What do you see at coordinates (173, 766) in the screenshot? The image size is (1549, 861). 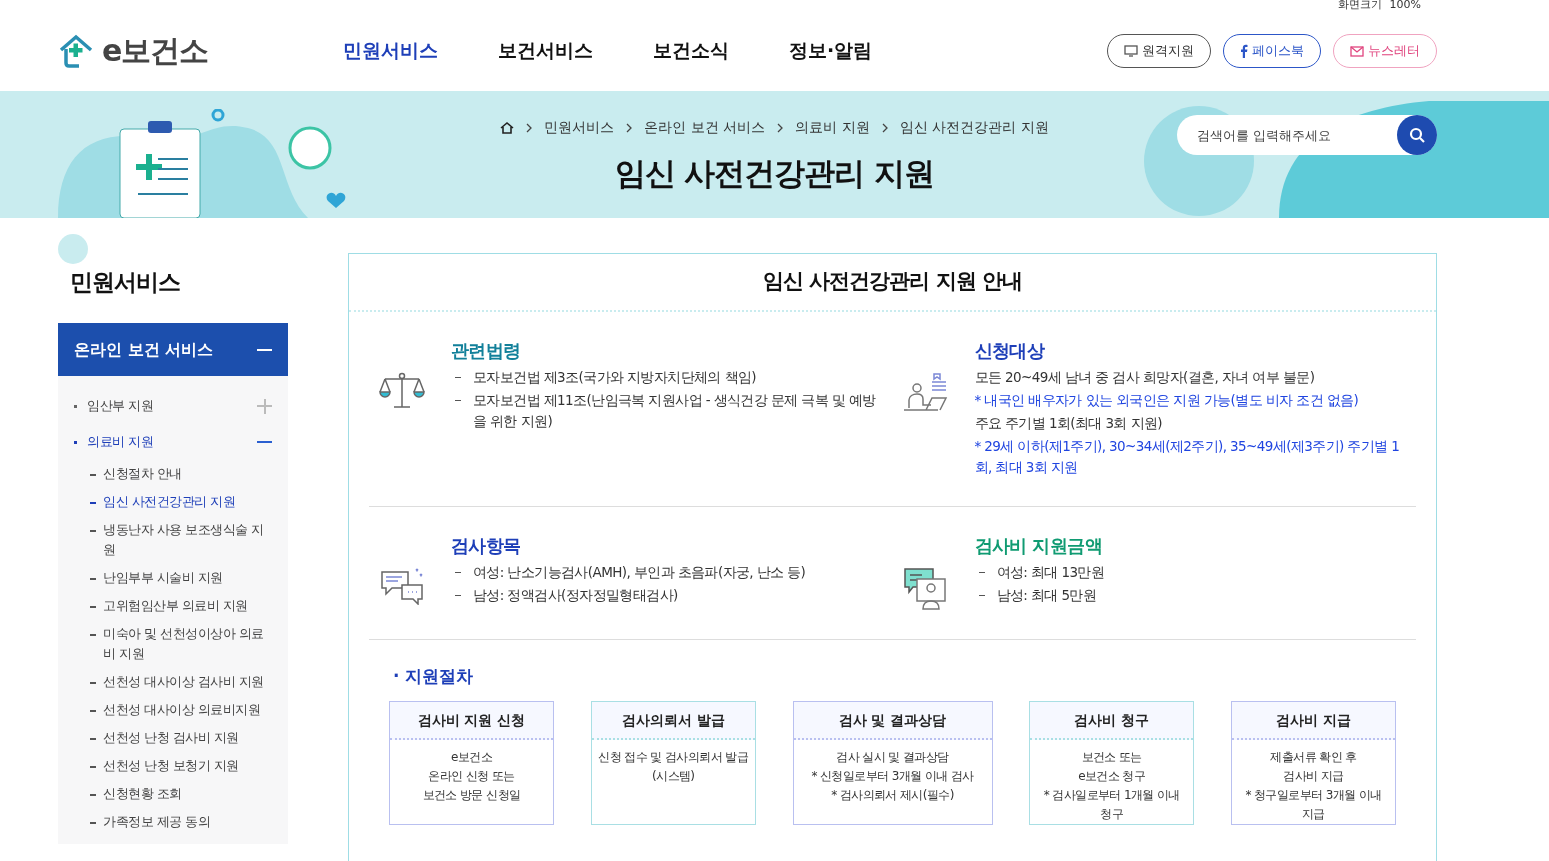 I see `sidebar-subitem: 선천성 난청 보청기 지원` at bounding box center [173, 766].